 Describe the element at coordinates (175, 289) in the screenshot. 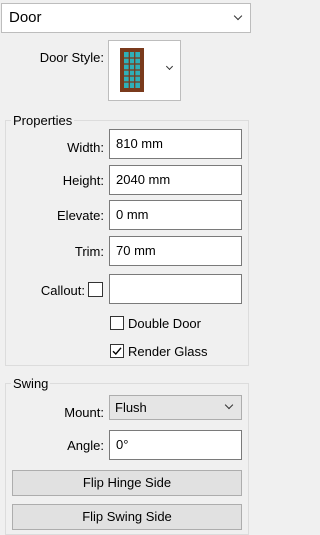

I see `callout-field` at that location.